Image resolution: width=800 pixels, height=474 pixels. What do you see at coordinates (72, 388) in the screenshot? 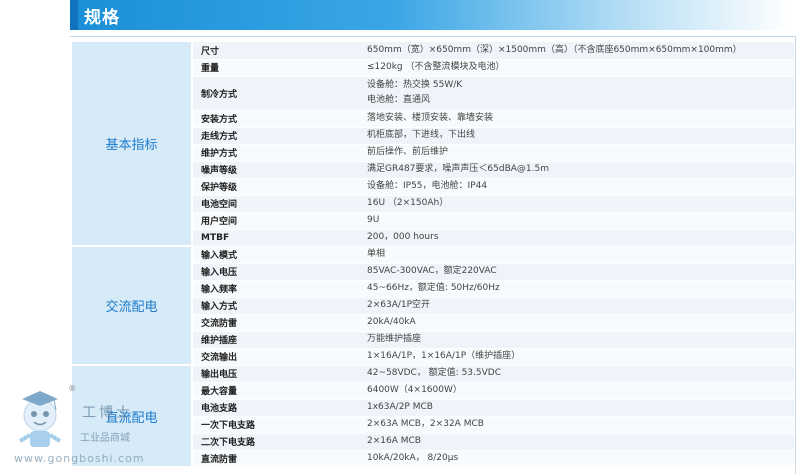
I see `watermark-registered: ®` at bounding box center [72, 388].